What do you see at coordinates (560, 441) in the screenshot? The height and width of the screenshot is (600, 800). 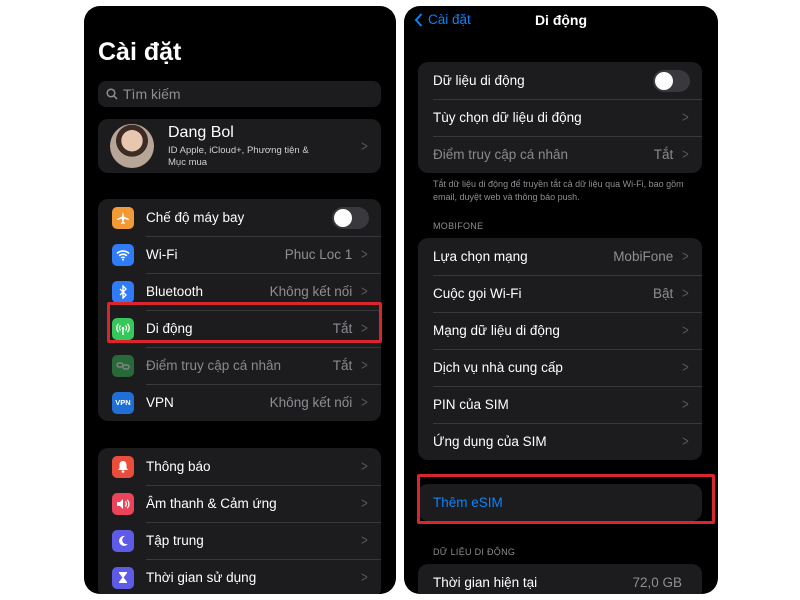 I see `settings-row-sim-applications: Ứng dụng của SIM >` at bounding box center [560, 441].